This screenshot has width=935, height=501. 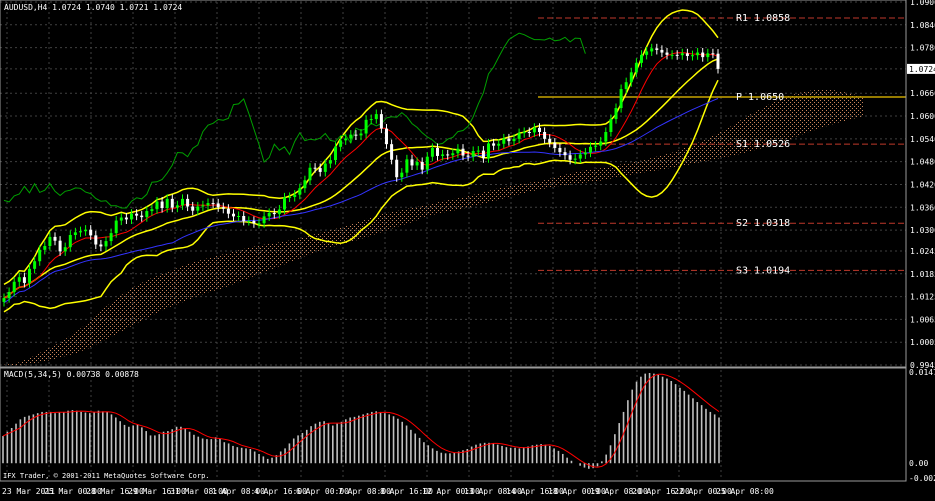 What do you see at coordinates (763, 270) in the screenshot?
I see `pivot-label-s3: S3 1.0194` at bounding box center [763, 270].